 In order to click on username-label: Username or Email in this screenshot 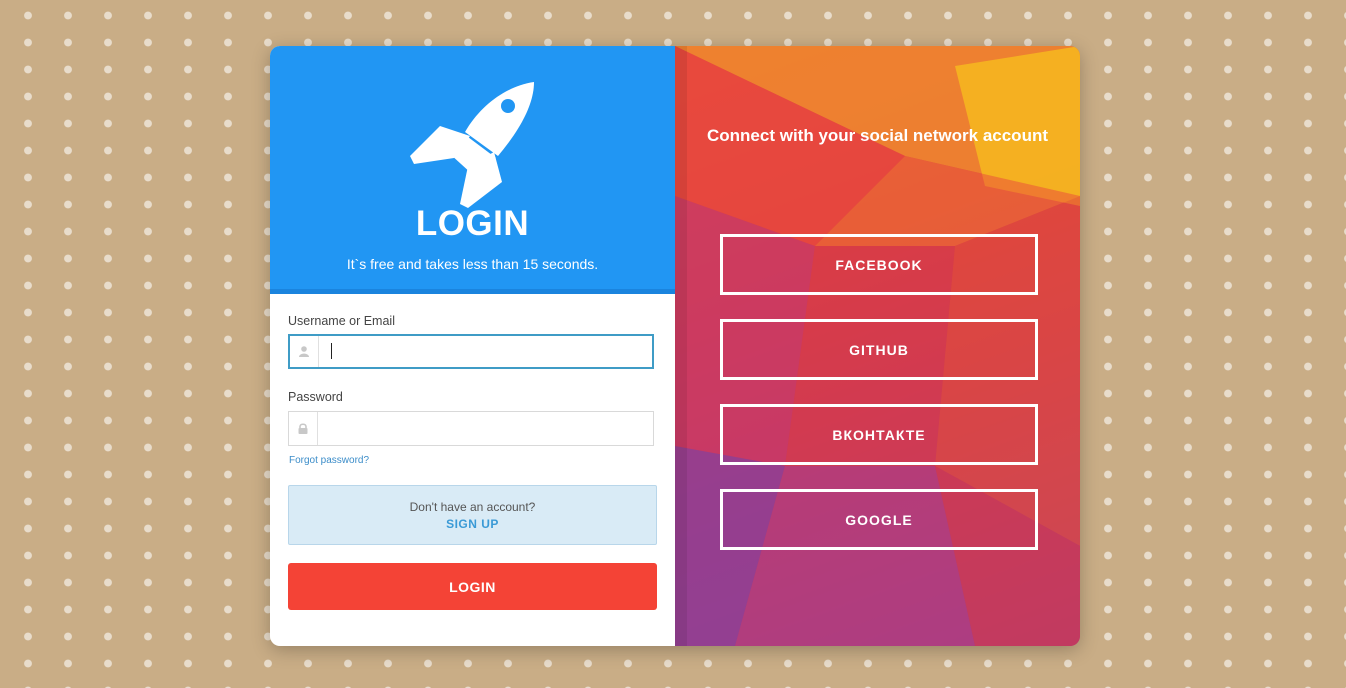, I will do `click(341, 321)`.